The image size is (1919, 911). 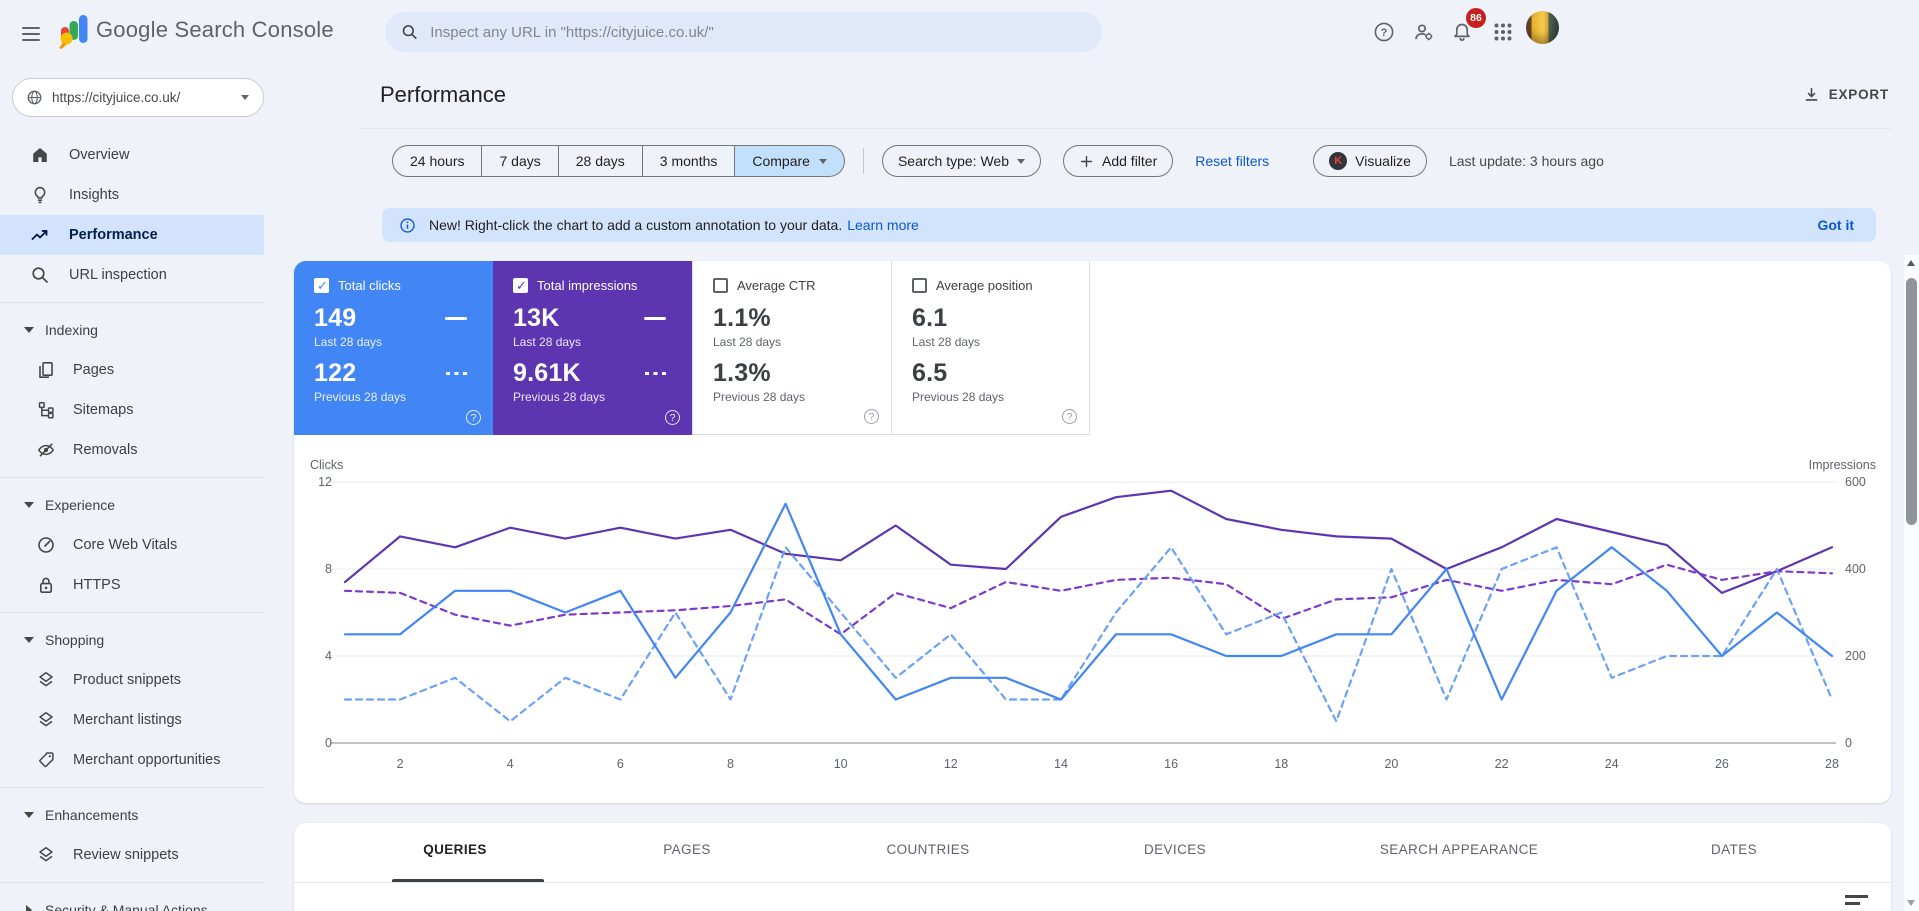 What do you see at coordinates (31, 32) in the screenshot?
I see `menu-icon` at bounding box center [31, 32].